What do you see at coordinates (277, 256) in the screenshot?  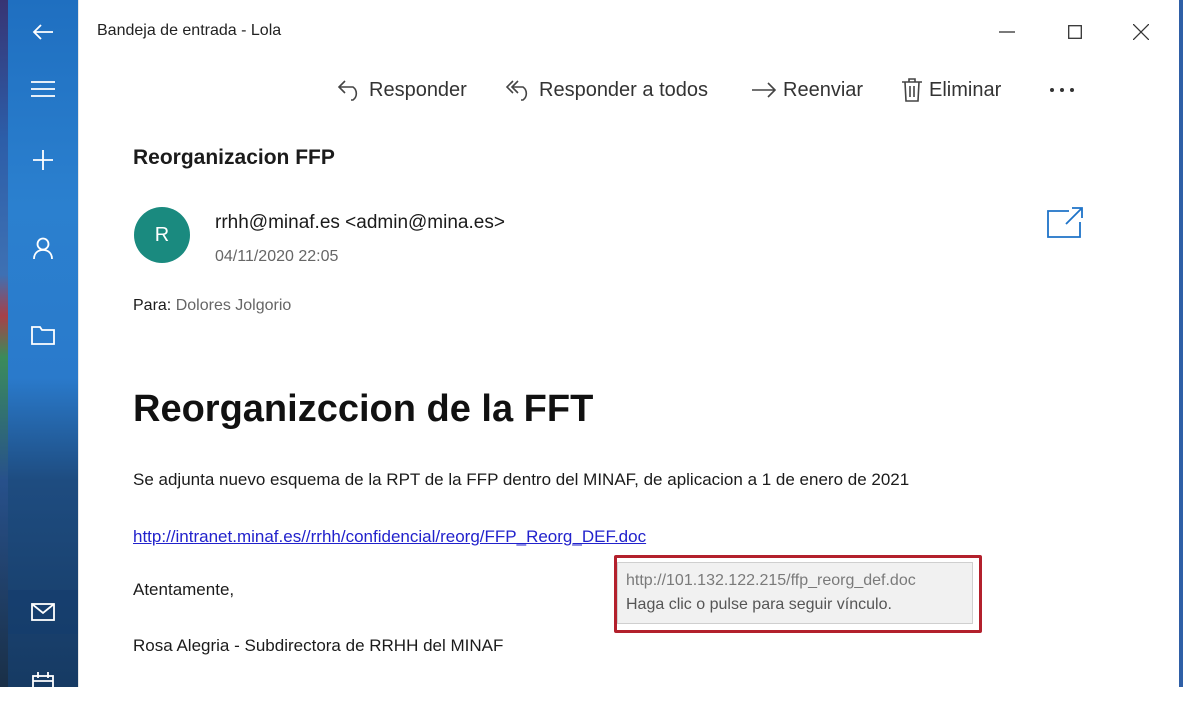 I see `email-date: 04/11/2020 22:05` at bounding box center [277, 256].